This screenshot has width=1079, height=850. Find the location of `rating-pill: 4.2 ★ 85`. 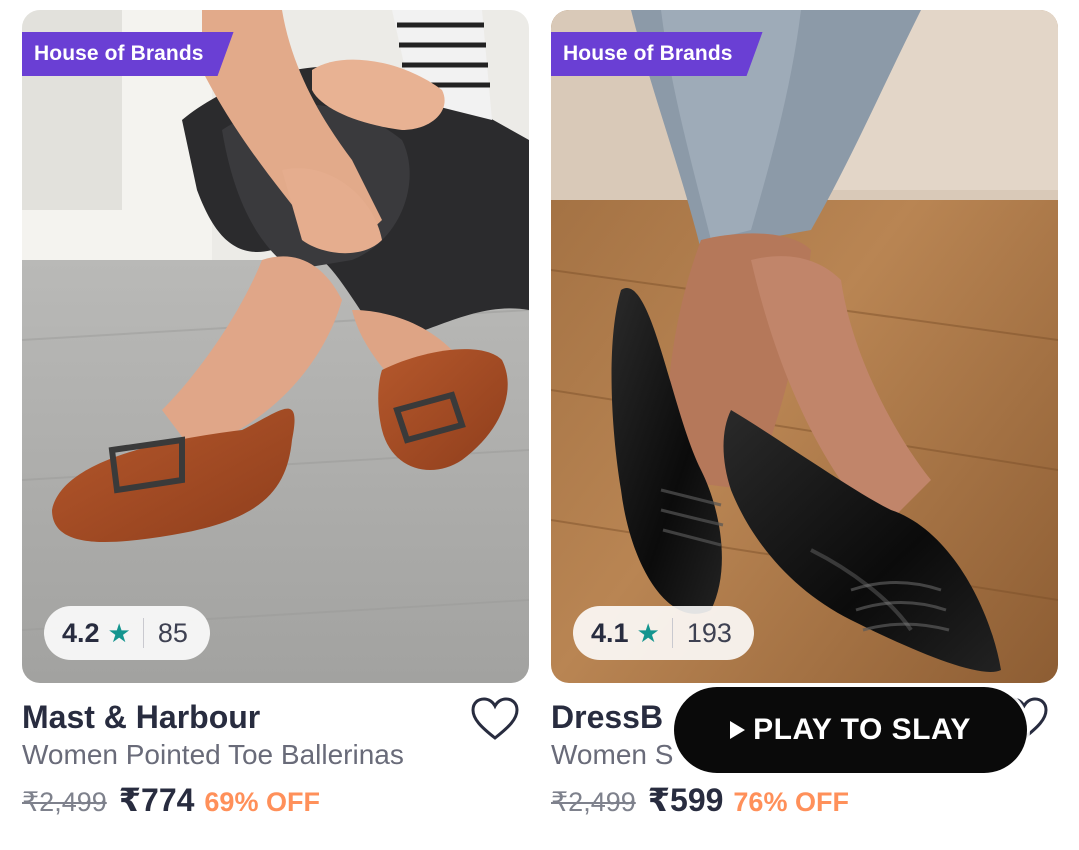

rating-pill: 4.2 ★ 85 is located at coordinates (127, 633).